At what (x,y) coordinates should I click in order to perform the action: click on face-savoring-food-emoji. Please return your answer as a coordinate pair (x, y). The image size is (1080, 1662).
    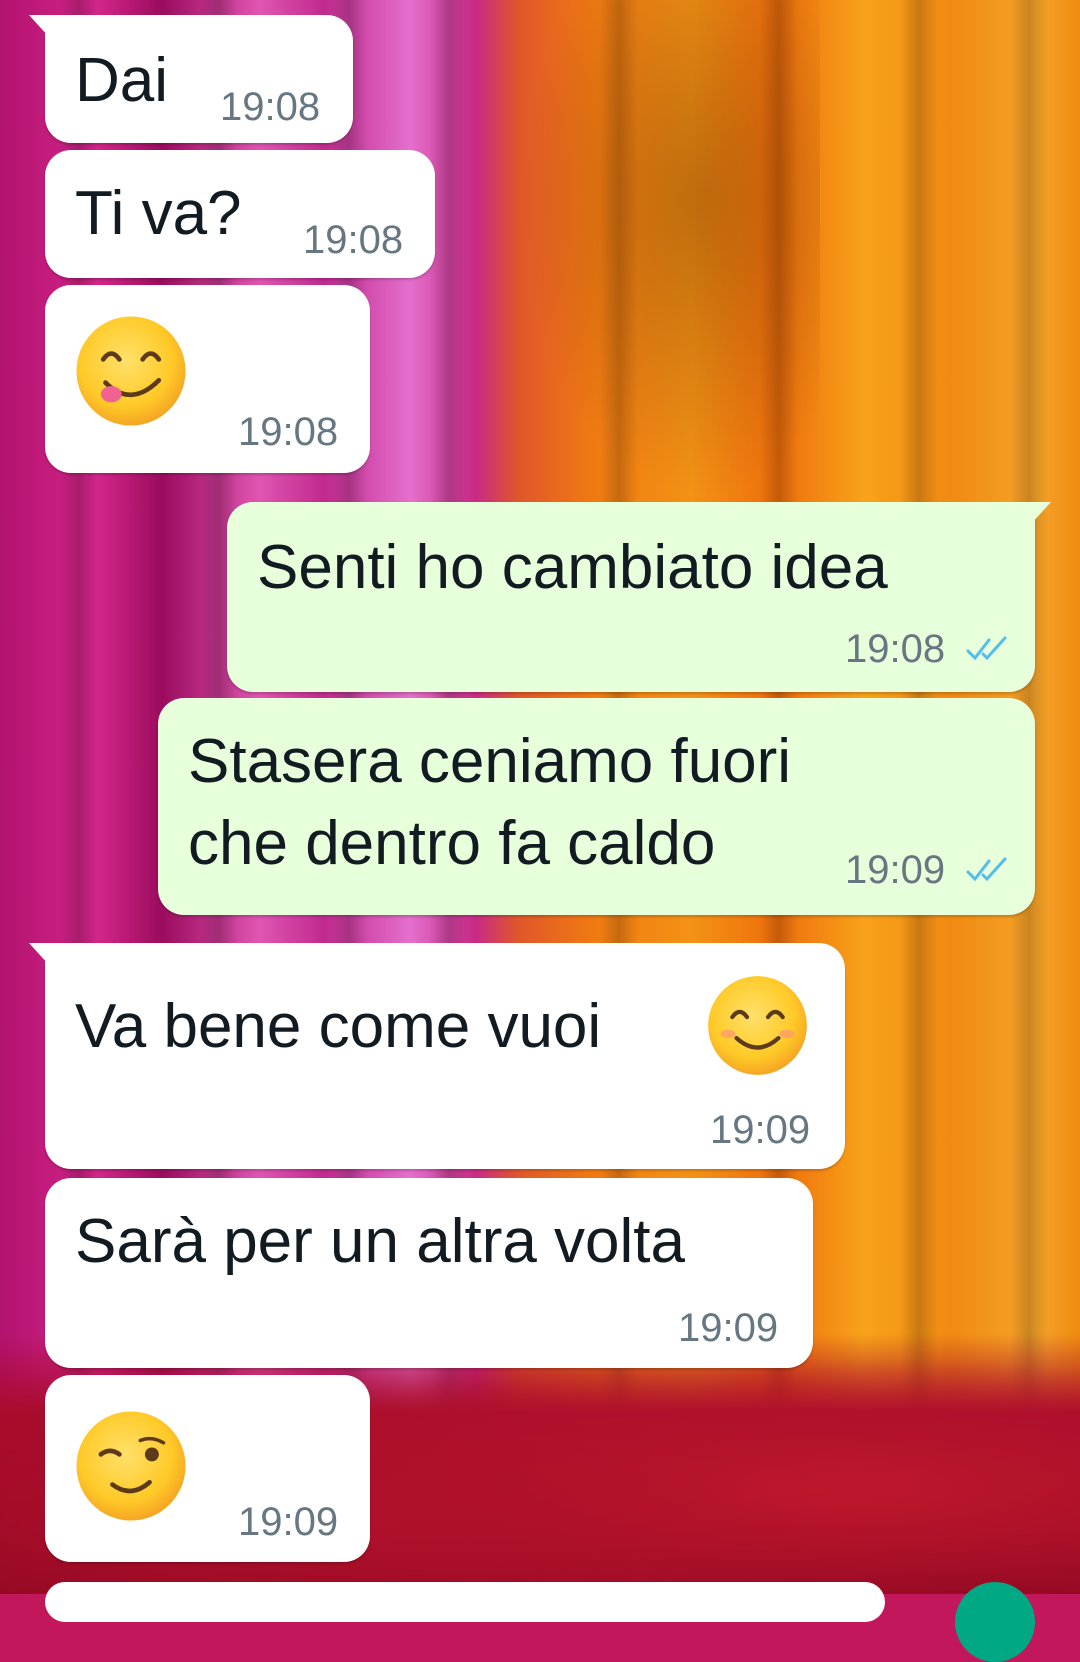
    Looking at the image, I should click on (131, 371).